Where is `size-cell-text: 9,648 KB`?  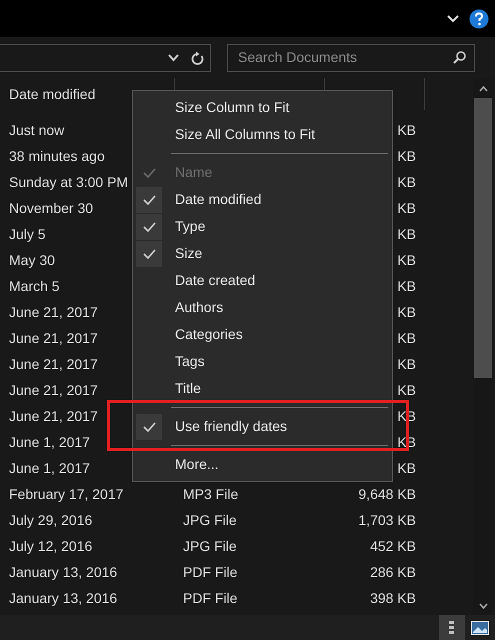
size-cell-text: 9,648 KB is located at coordinates (387, 494).